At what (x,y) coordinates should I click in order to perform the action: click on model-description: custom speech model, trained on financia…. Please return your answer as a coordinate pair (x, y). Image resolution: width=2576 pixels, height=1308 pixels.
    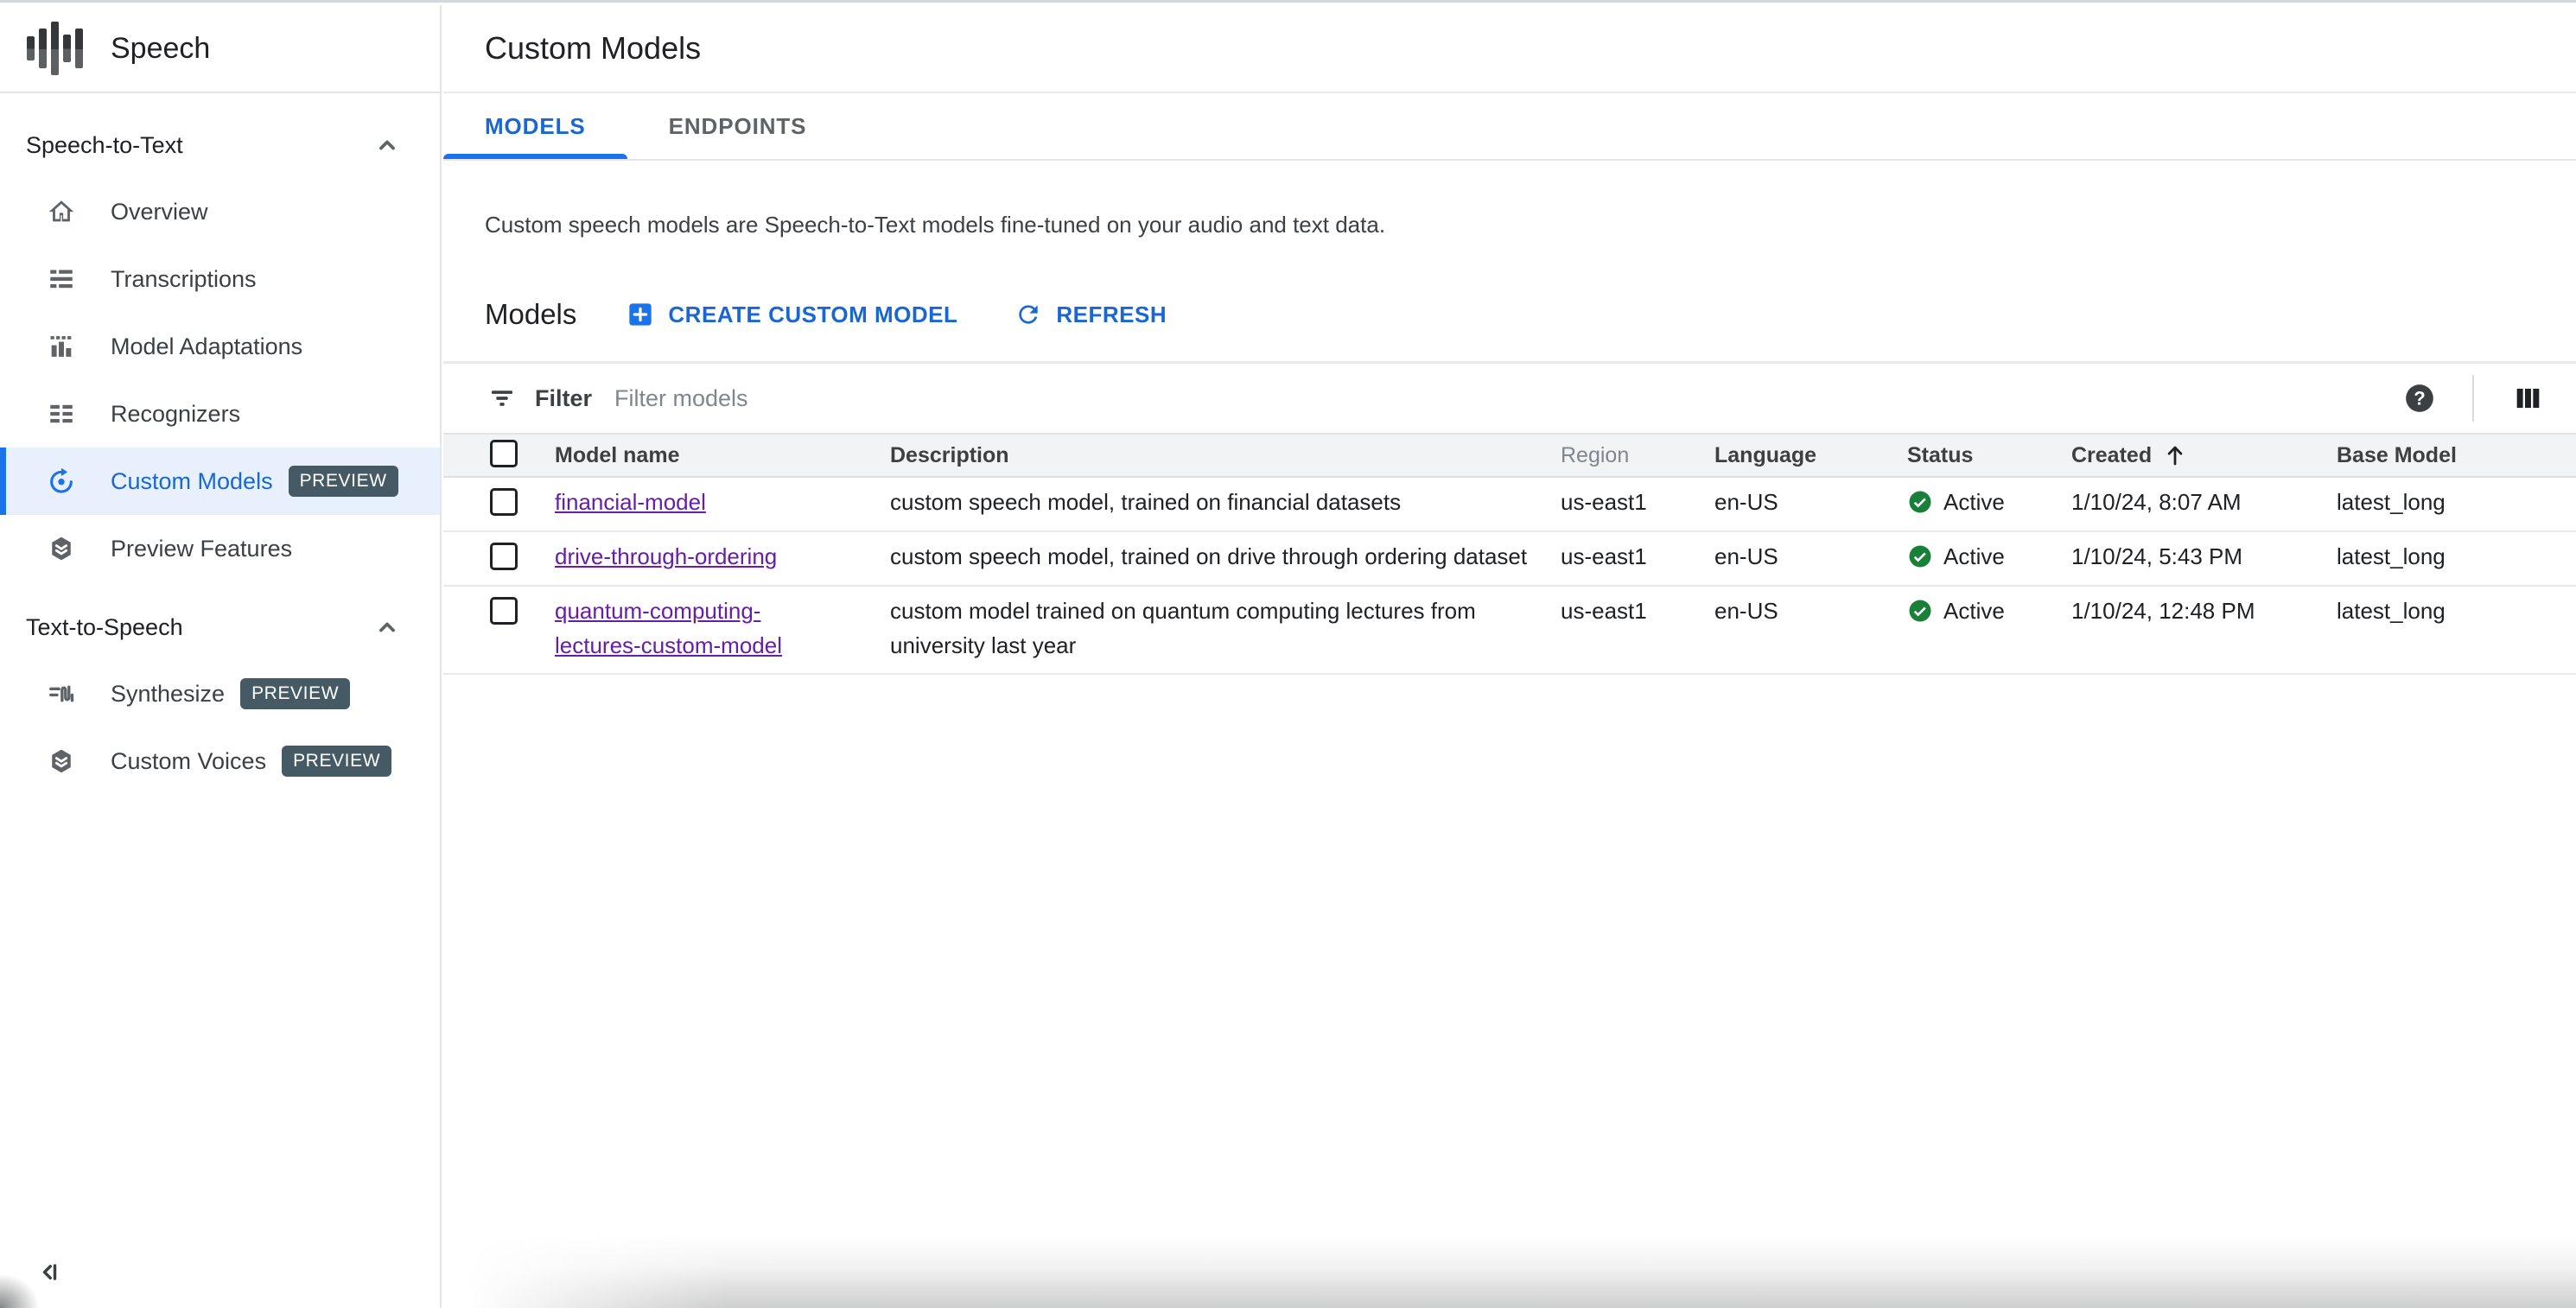
    Looking at the image, I should click on (1146, 502).